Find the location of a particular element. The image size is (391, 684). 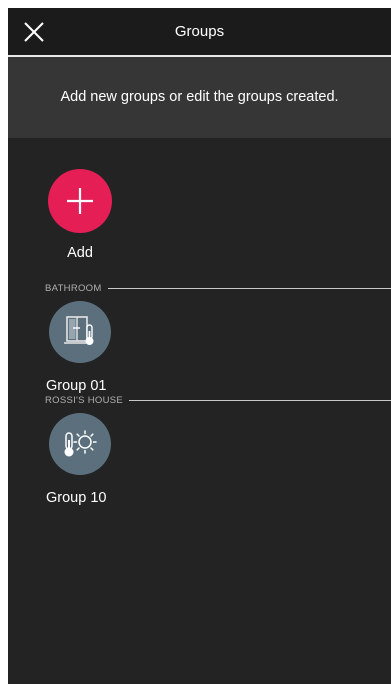

top-bar: Groups is located at coordinates (199, 31).